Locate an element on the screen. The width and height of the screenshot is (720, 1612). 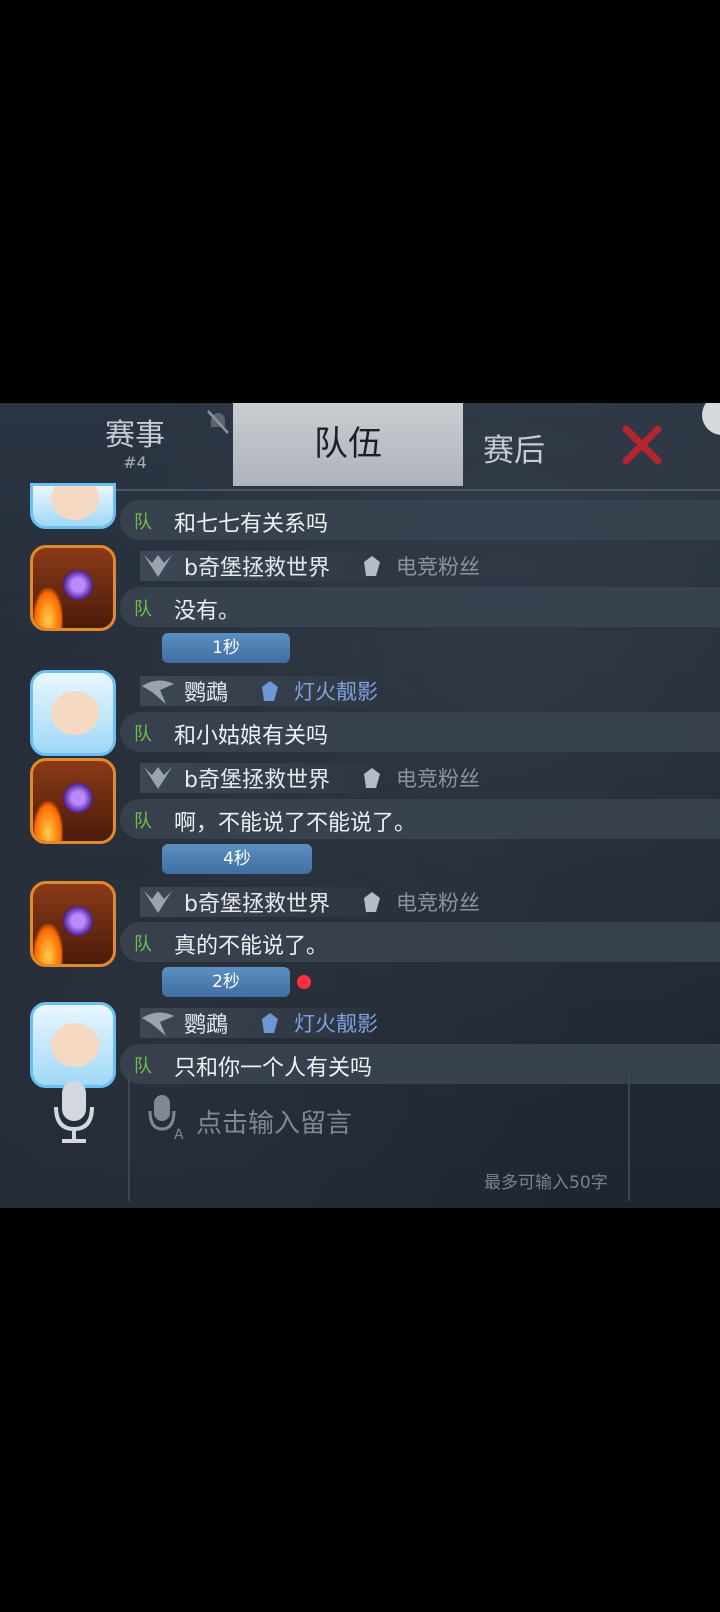
tab-team-label: 队伍 is located at coordinates (348, 444).